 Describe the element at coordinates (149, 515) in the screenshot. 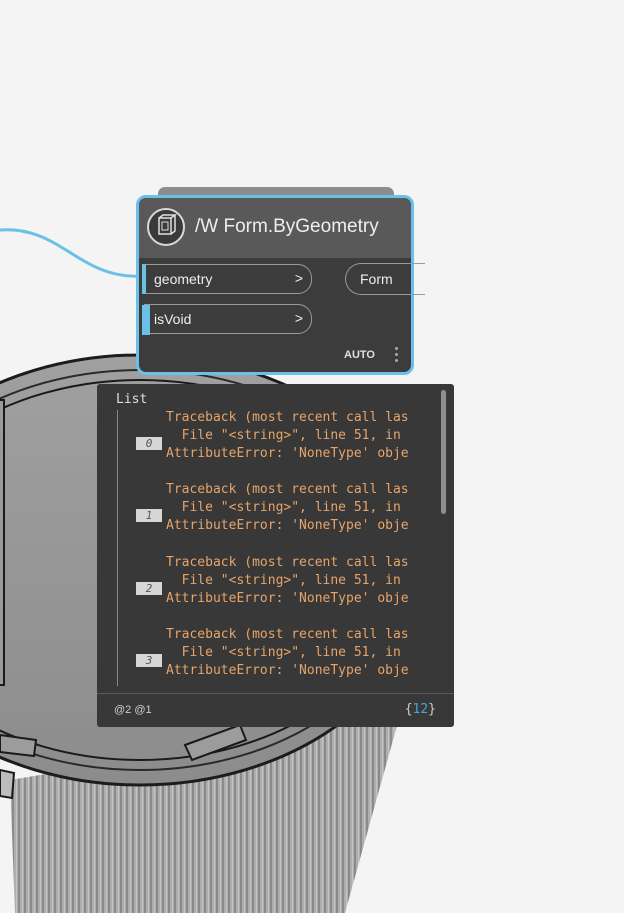

I see `list-index: 1` at that location.